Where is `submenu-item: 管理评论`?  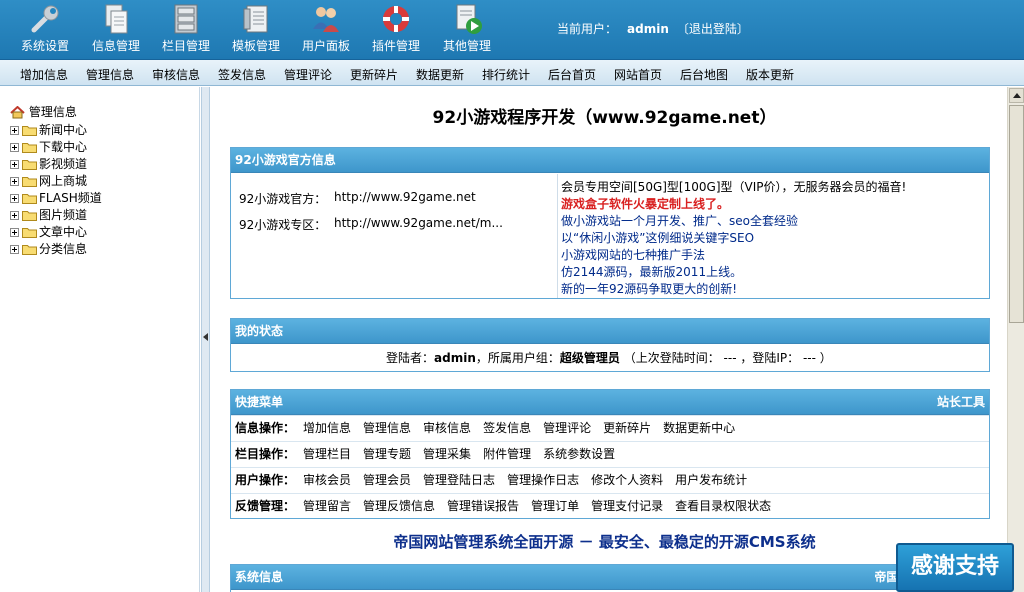
submenu-item: 管理评论 is located at coordinates (308, 74).